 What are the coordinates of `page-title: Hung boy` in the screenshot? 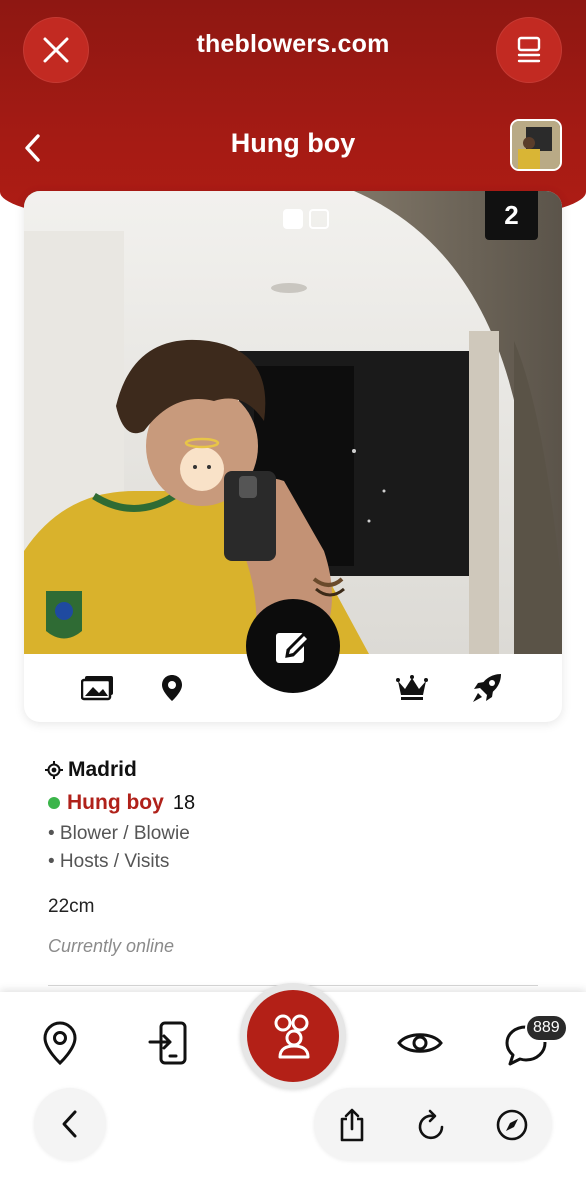 It's located at (293, 143).